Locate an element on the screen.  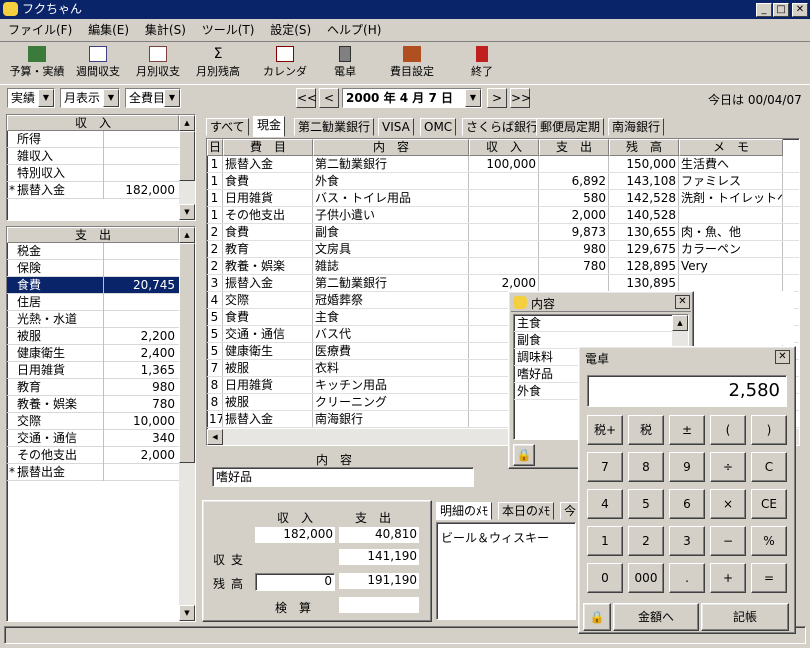
expense-row: * 振替出金 is located at coordinates (93, 472).